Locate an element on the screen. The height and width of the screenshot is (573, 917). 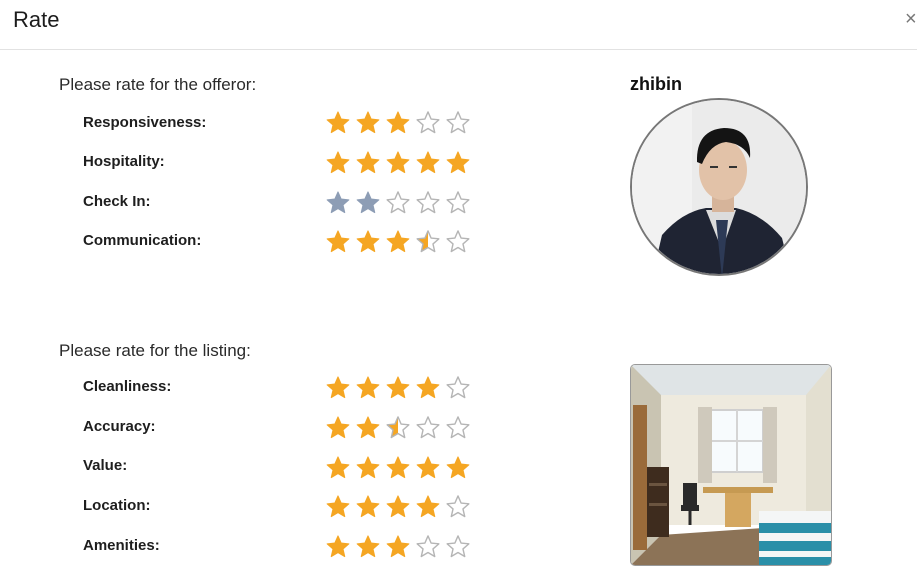
room-image is located at coordinates (731, 465).